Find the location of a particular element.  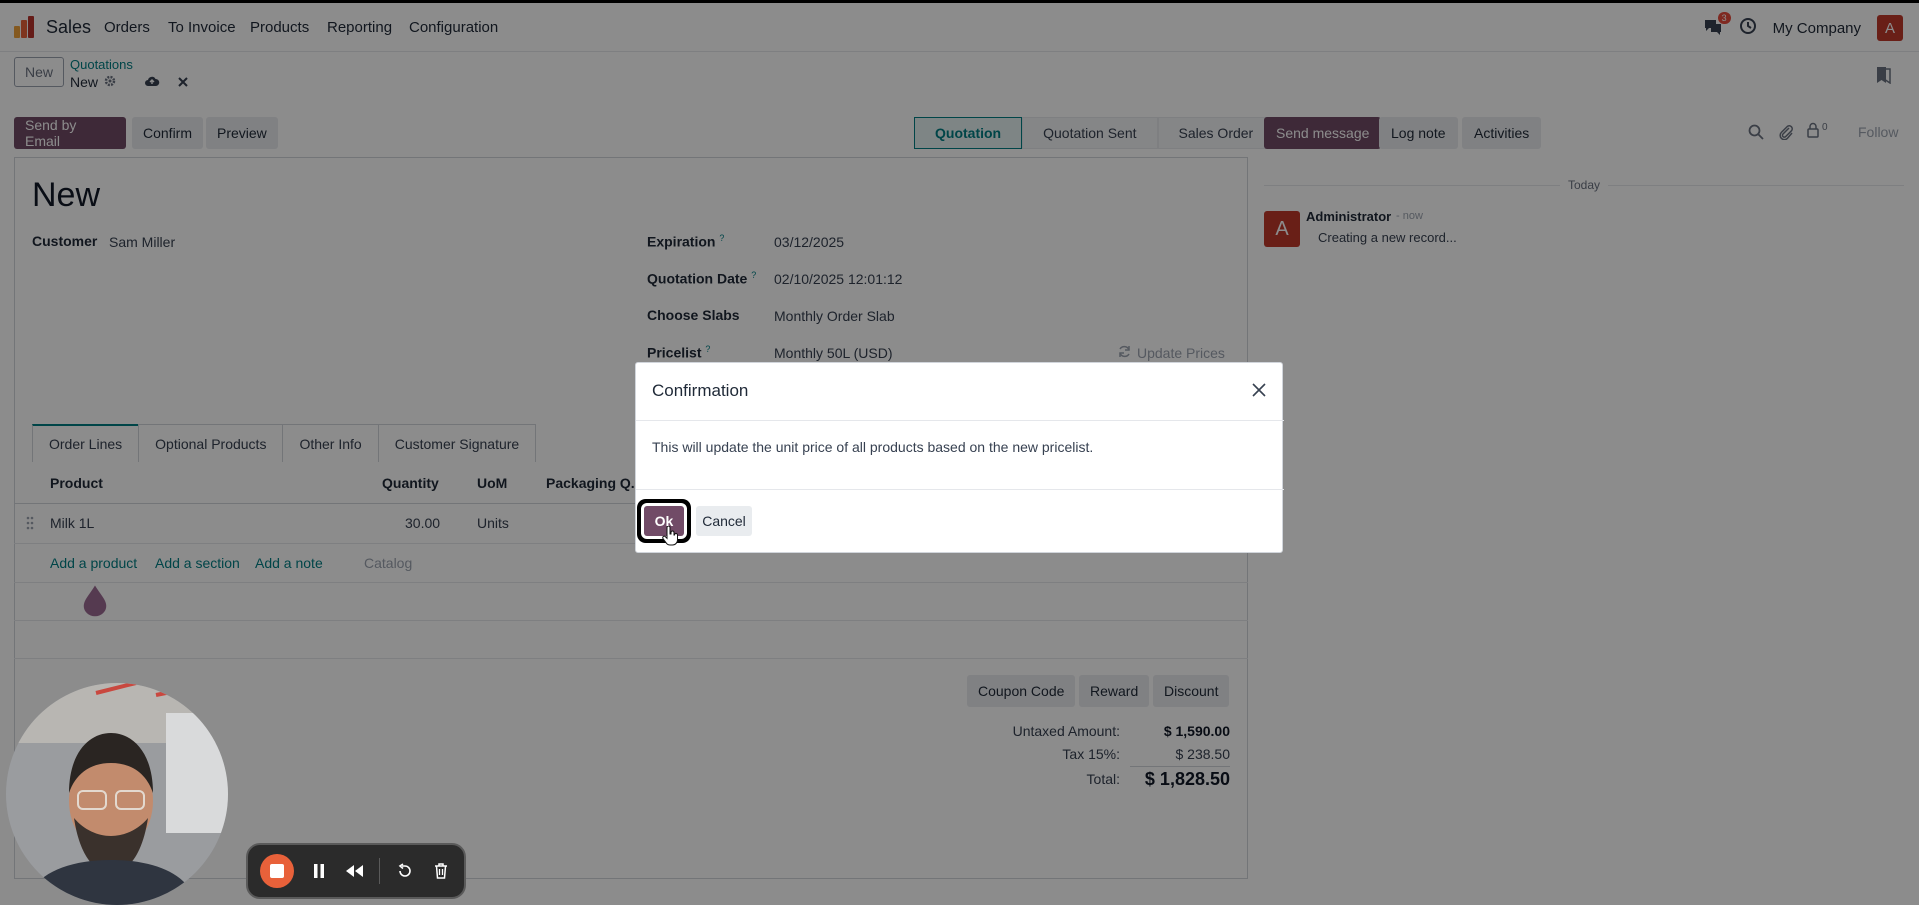

dialog-footer: Ok Cancel is located at coordinates (960, 521).